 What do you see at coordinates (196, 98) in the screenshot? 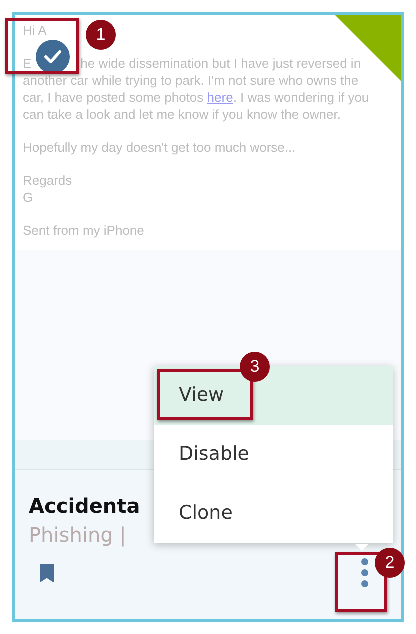
I see `email-text-line: car, I have posted some photos here. I was wondering if you` at bounding box center [196, 98].